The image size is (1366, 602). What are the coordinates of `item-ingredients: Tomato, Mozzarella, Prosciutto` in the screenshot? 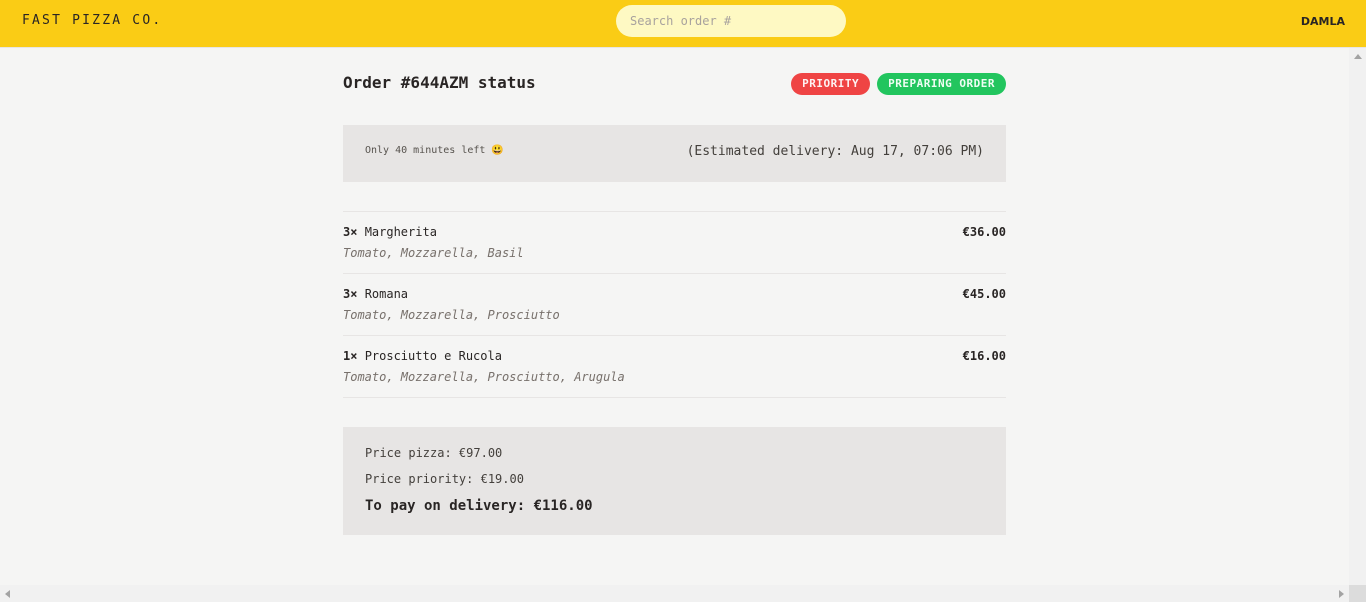 It's located at (451, 315).